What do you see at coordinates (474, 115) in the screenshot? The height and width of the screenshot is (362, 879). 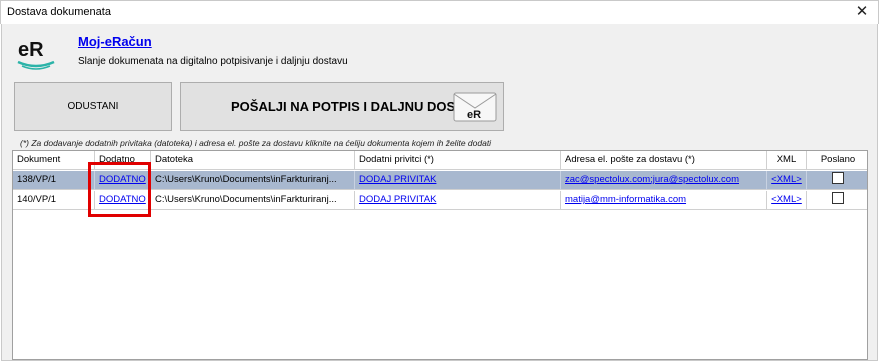 I see `envelope-text: eR` at bounding box center [474, 115].